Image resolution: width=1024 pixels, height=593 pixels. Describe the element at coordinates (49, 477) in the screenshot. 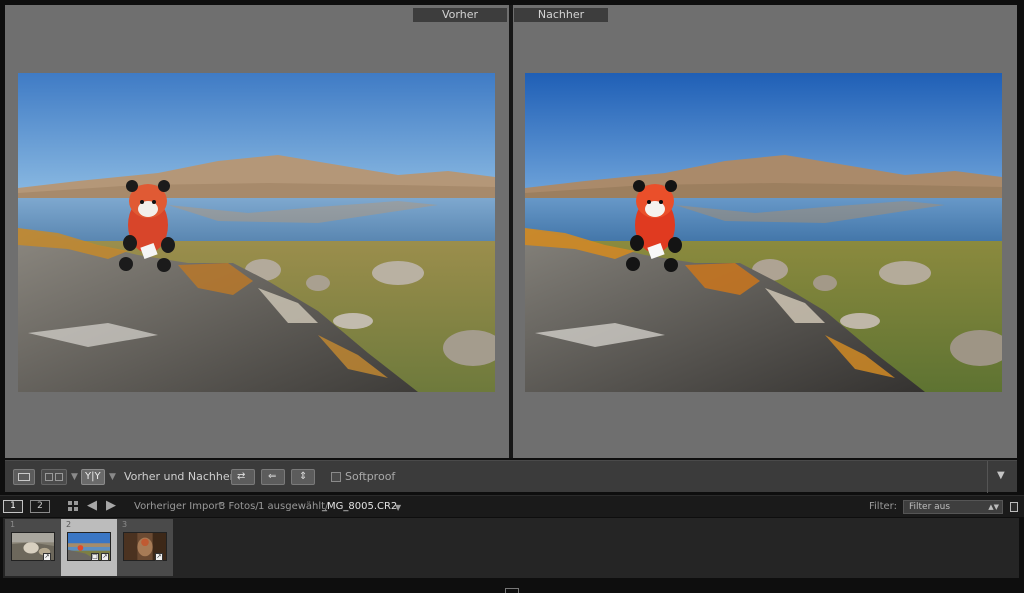

I see `compare-left-icon` at that location.